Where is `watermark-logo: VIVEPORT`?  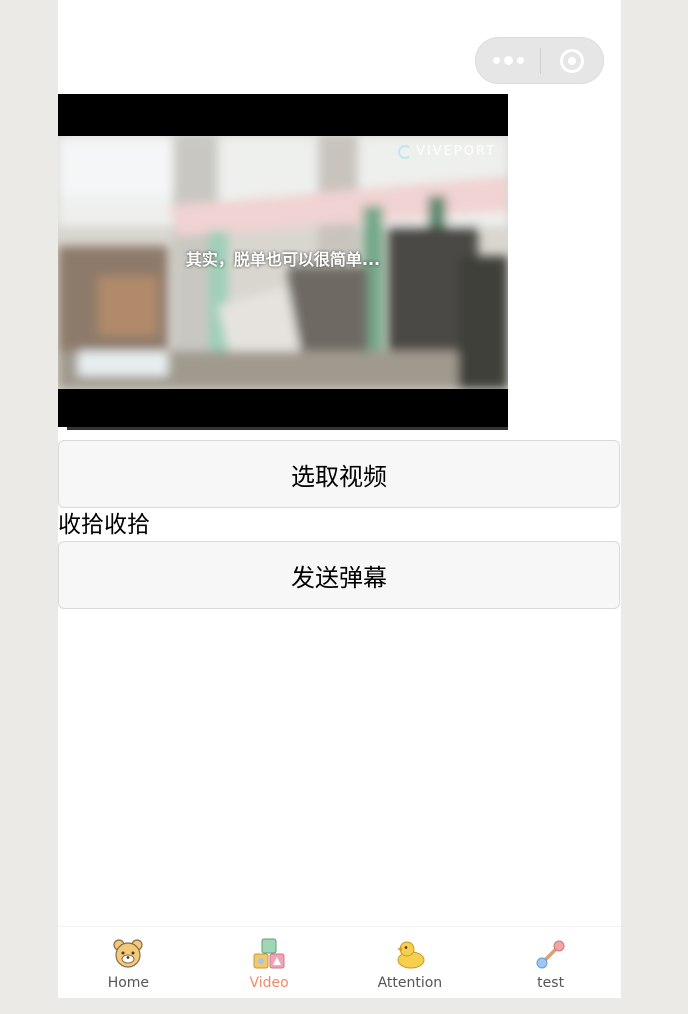
watermark-logo: VIVEPORT is located at coordinates (447, 151).